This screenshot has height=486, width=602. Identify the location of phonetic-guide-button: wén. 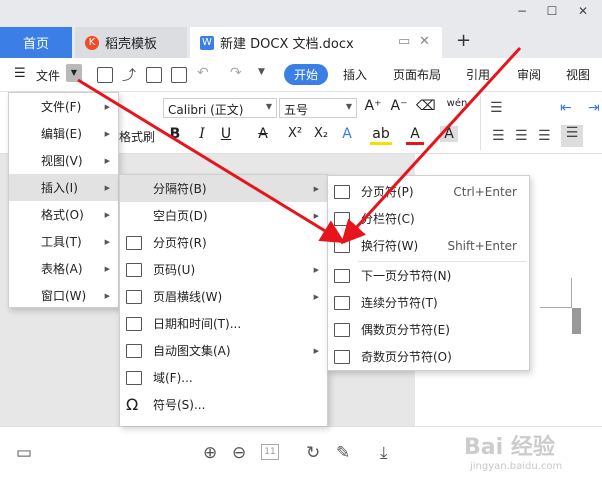
(457, 103).